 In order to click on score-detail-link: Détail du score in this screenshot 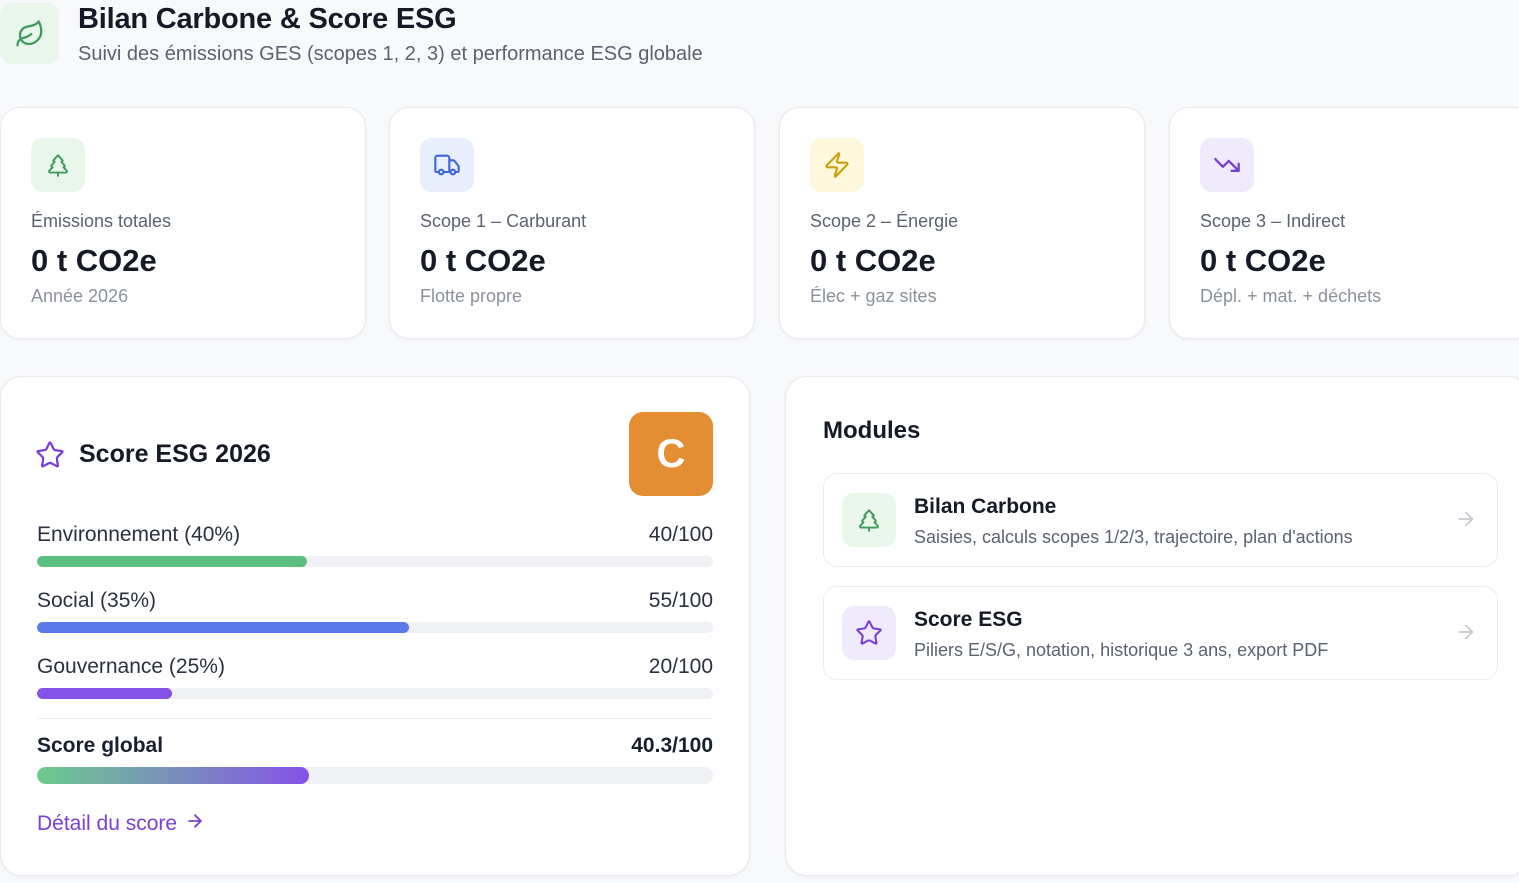, I will do `click(121, 824)`.